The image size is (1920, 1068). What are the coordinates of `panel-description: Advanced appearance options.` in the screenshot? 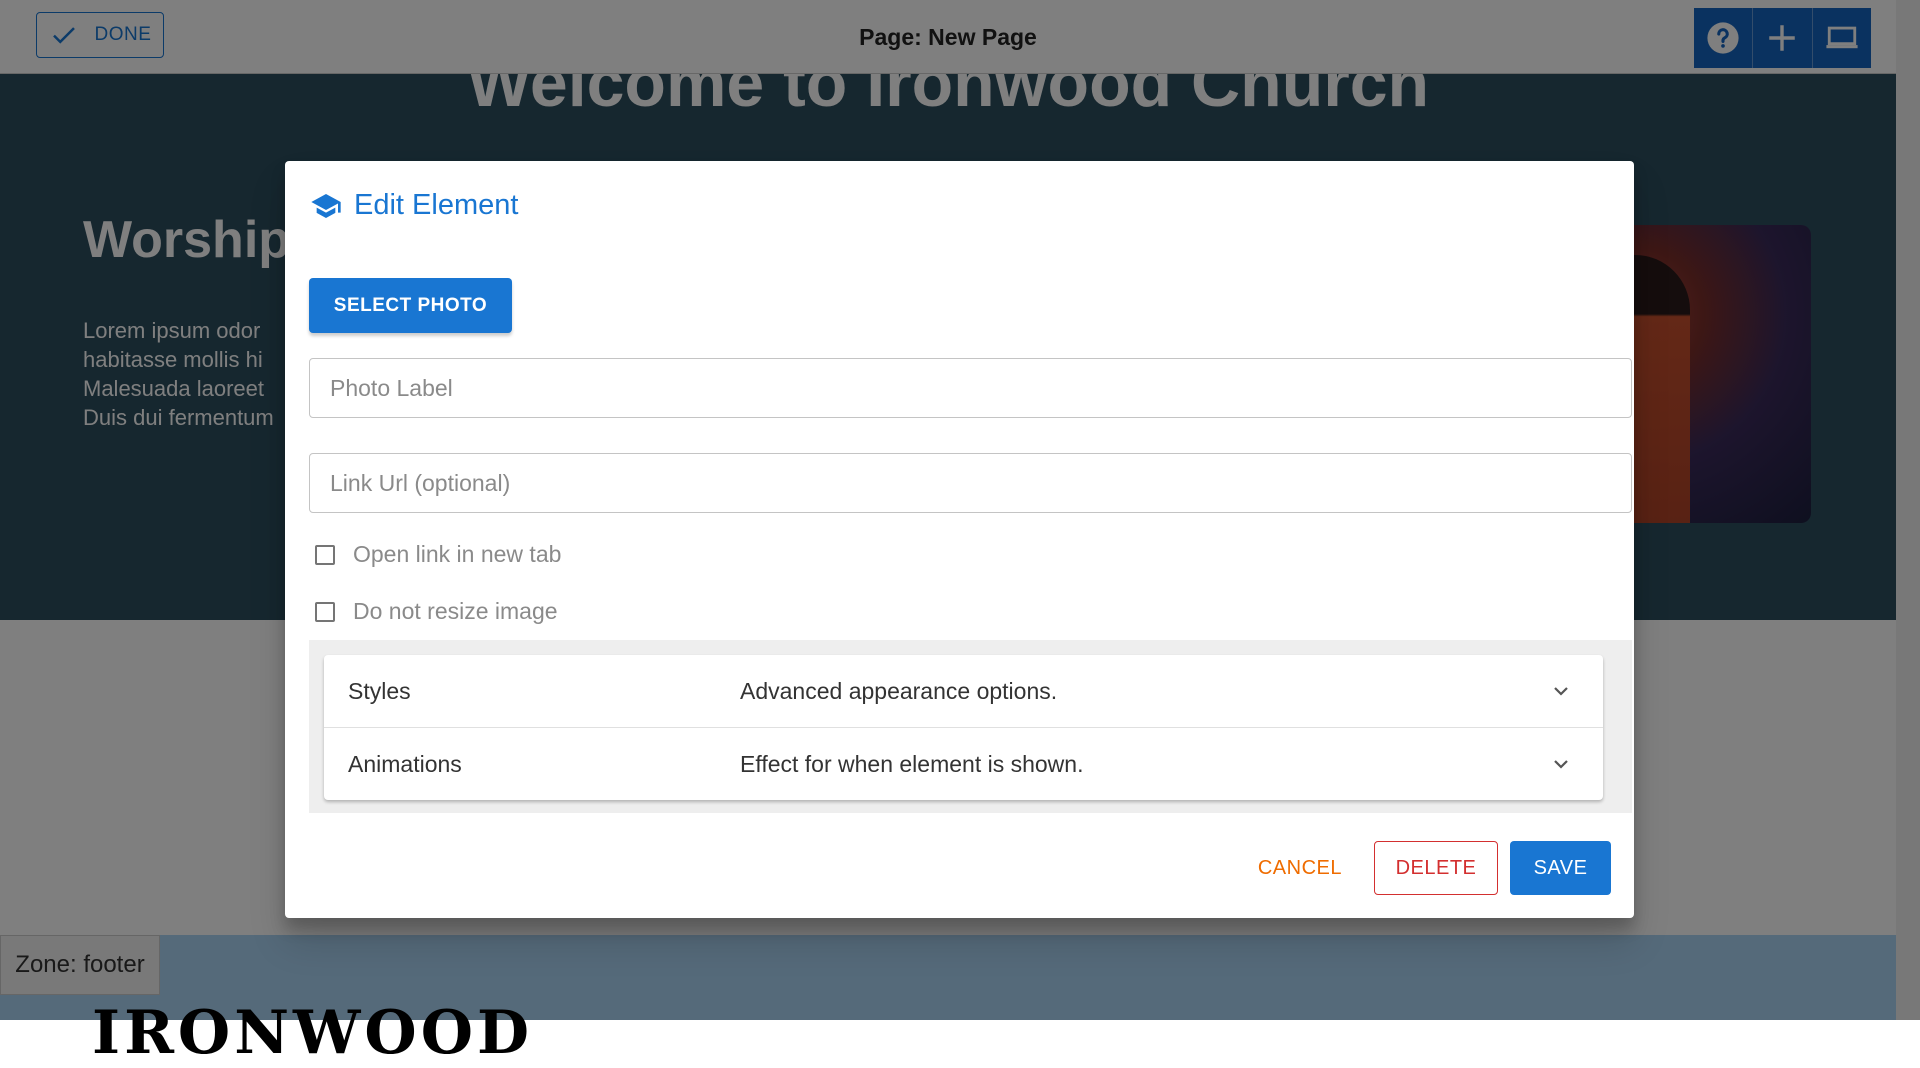 It's located at (899, 690).